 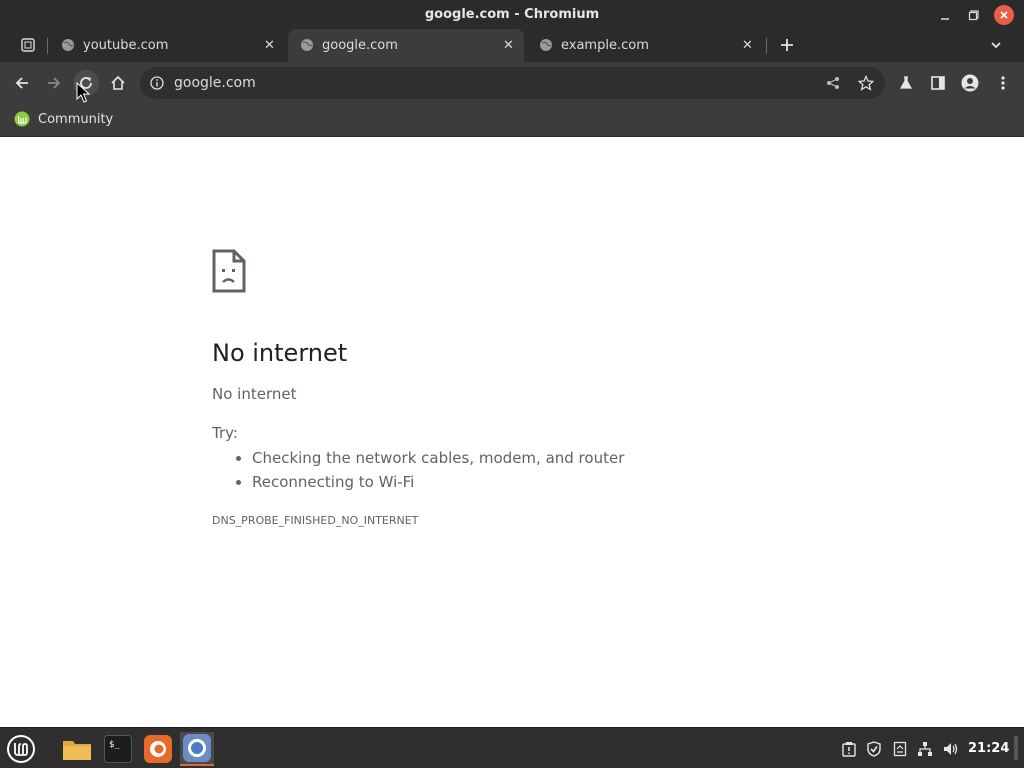 What do you see at coordinates (406, 45) in the screenshot?
I see `tab-google: google.com ✕` at bounding box center [406, 45].